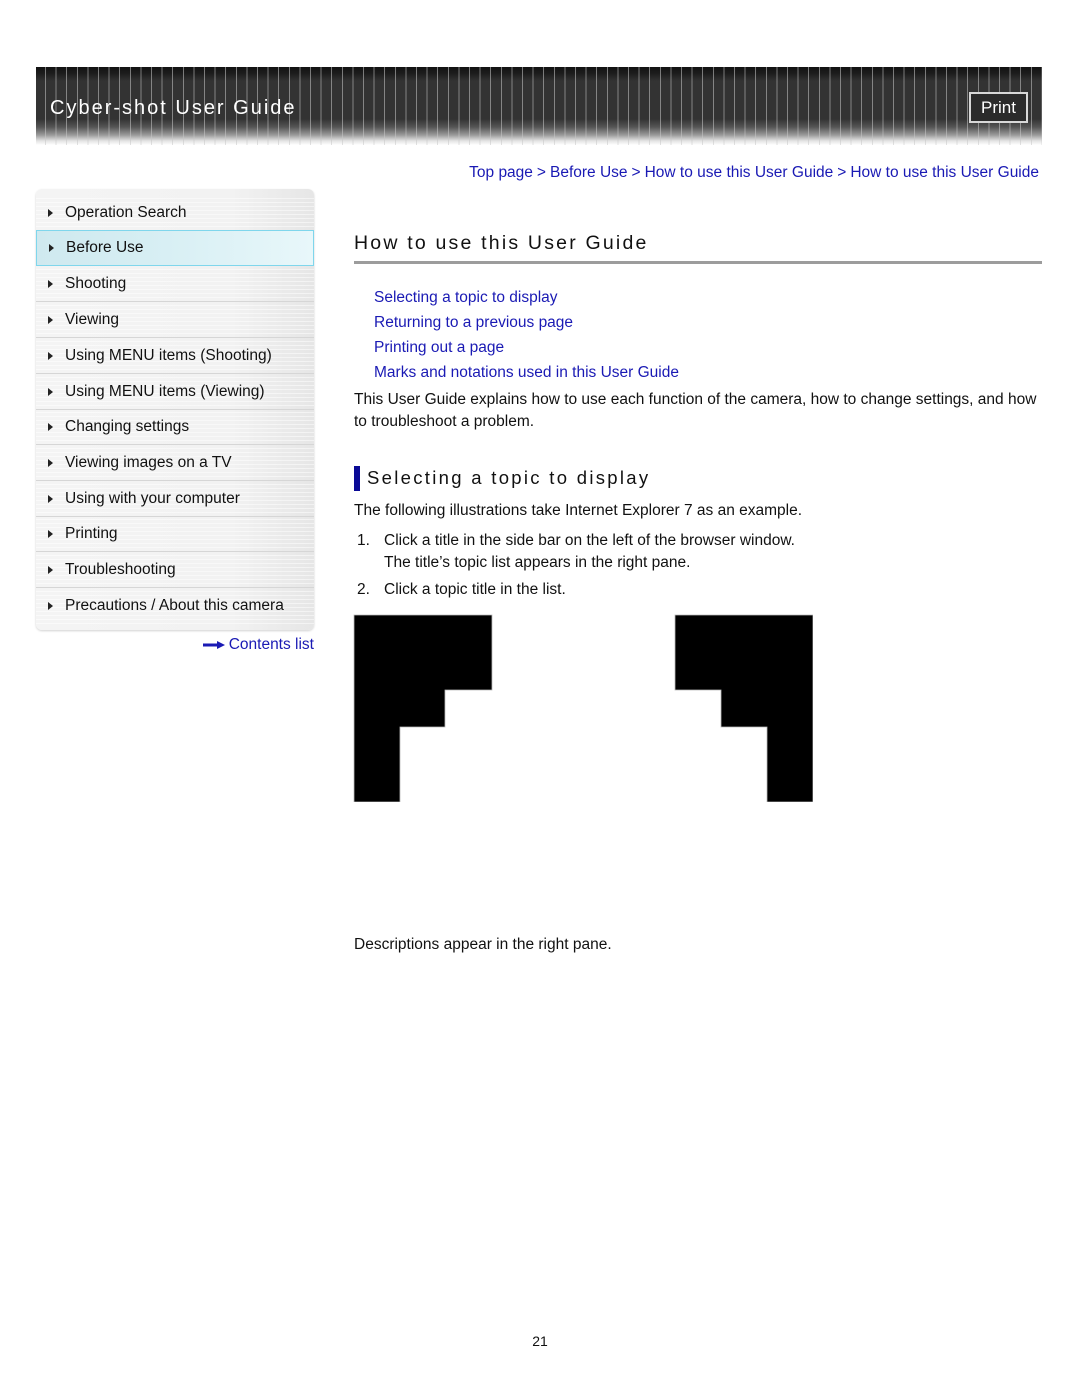  I want to click on sidebar-item-computer: Using with your computer, so click(175, 499).